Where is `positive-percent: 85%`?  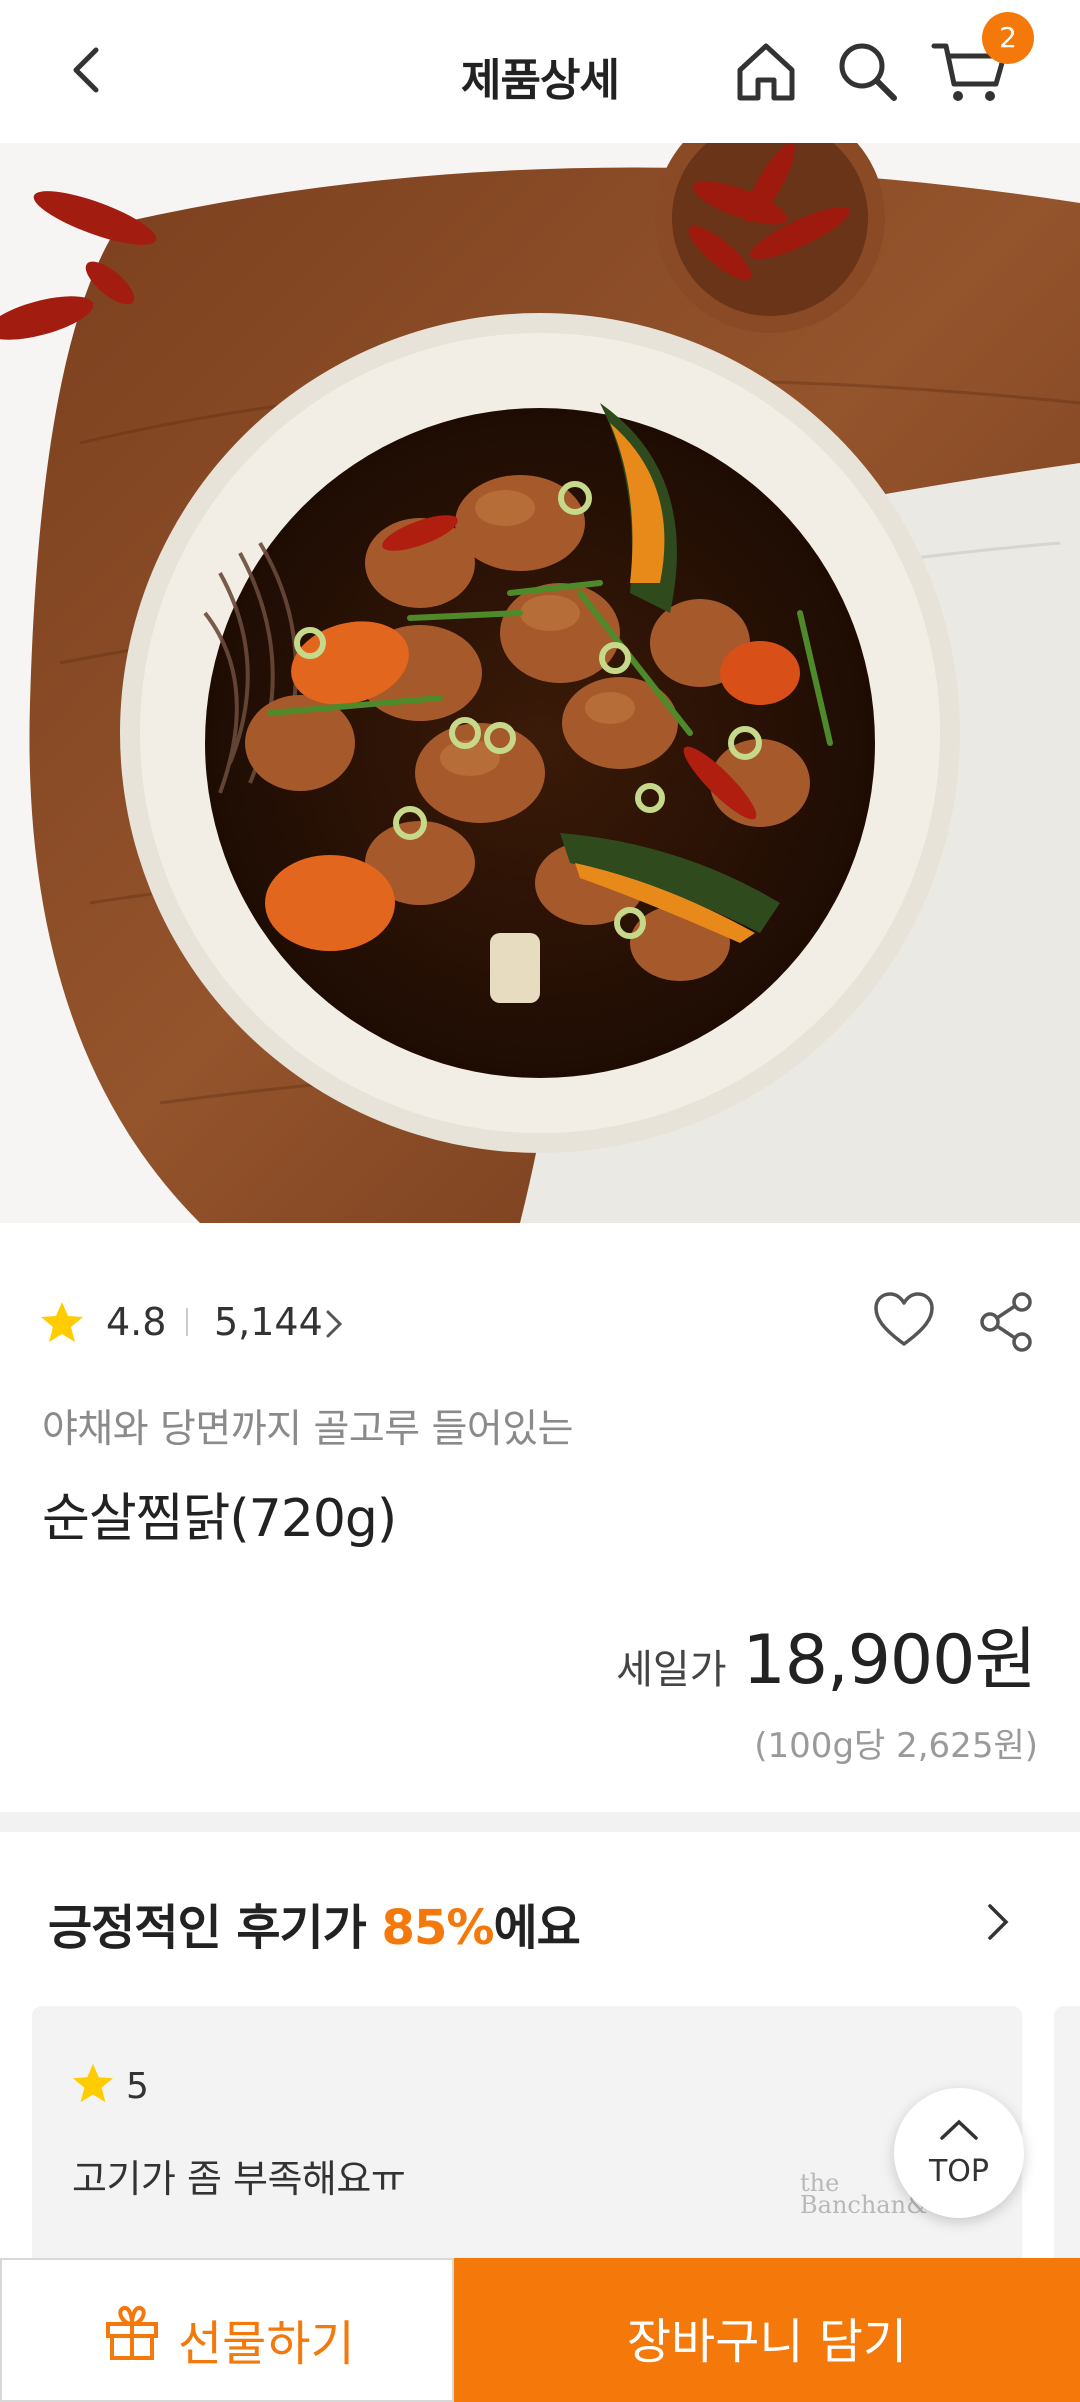 positive-percent: 85% is located at coordinates (438, 1928).